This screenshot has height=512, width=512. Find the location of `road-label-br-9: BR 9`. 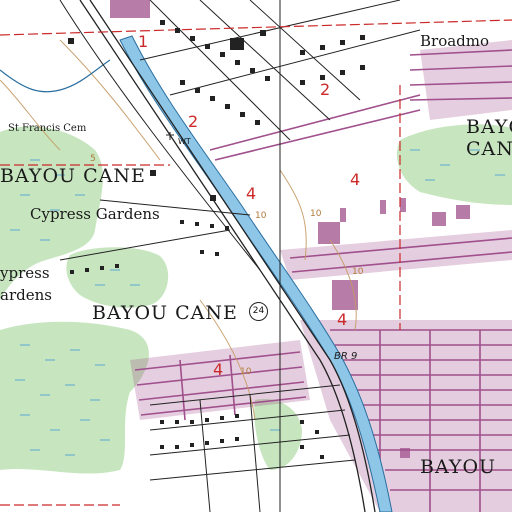

road-label-br-9: BR 9 is located at coordinates (346, 356).